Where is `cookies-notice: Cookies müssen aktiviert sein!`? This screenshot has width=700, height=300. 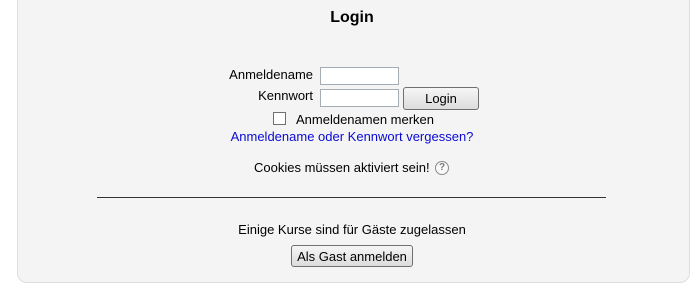
cookies-notice: Cookies müssen aktiviert sein! is located at coordinates (342, 167).